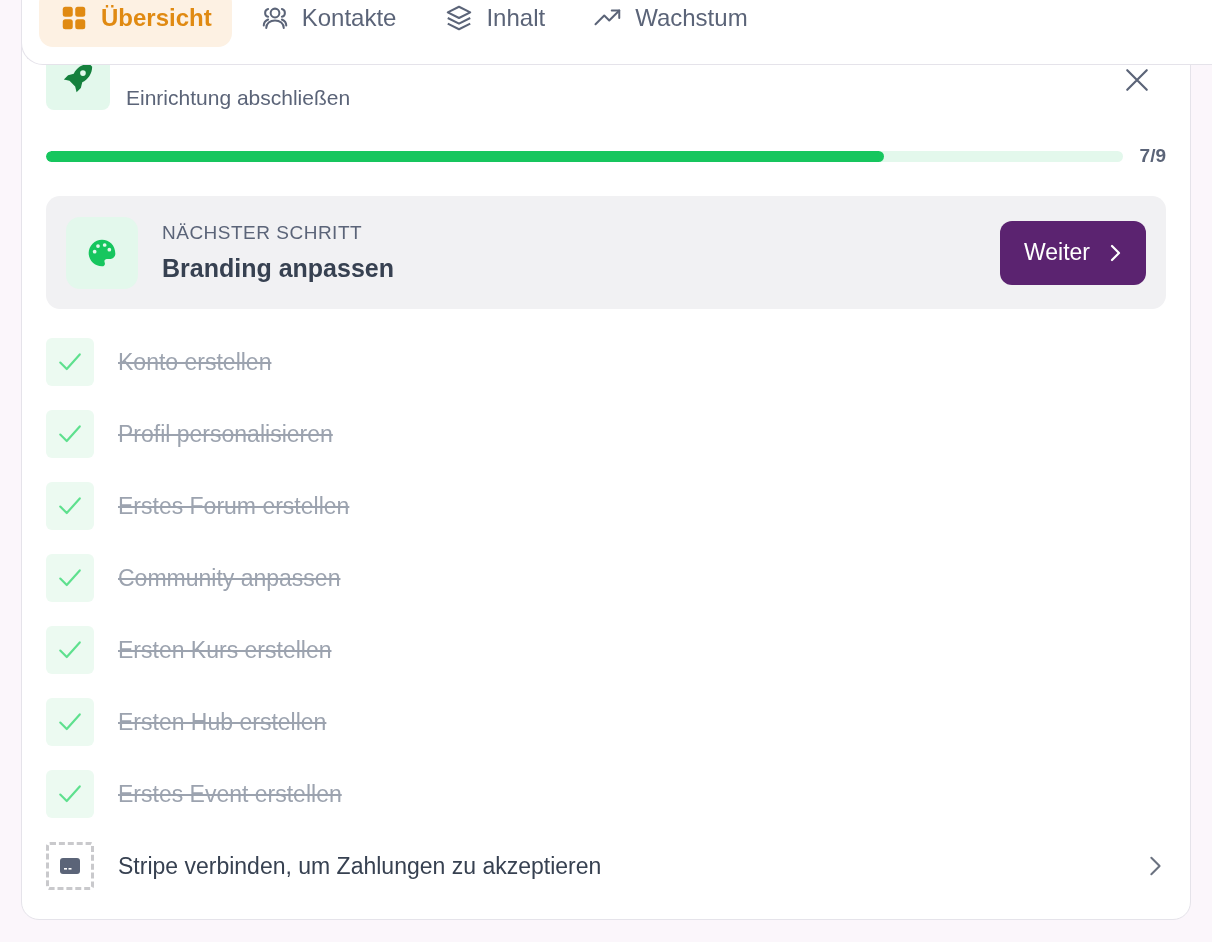 This screenshot has height=942, width=1212. What do you see at coordinates (230, 578) in the screenshot?
I see `step-label: Community anpassen` at bounding box center [230, 578].